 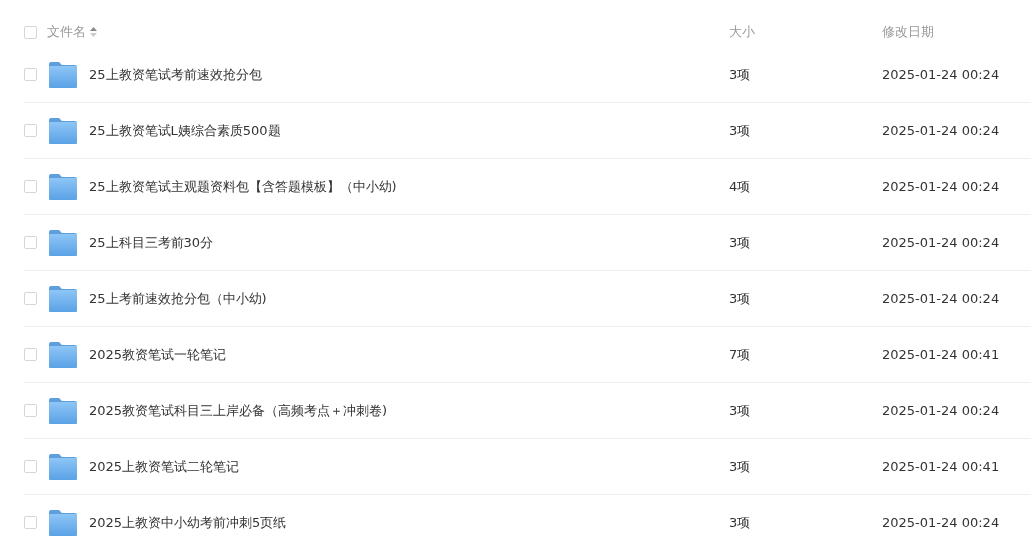 I want to click on item-count: 7项, so click(x=740, y=354).